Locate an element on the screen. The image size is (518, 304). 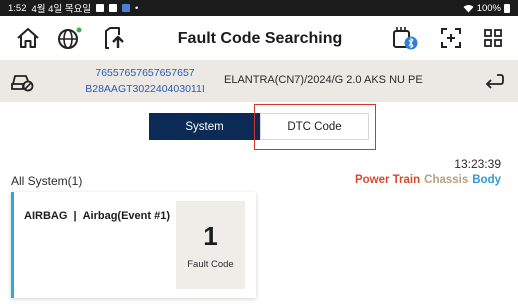
expand-button is located at coordinates (451, 38).